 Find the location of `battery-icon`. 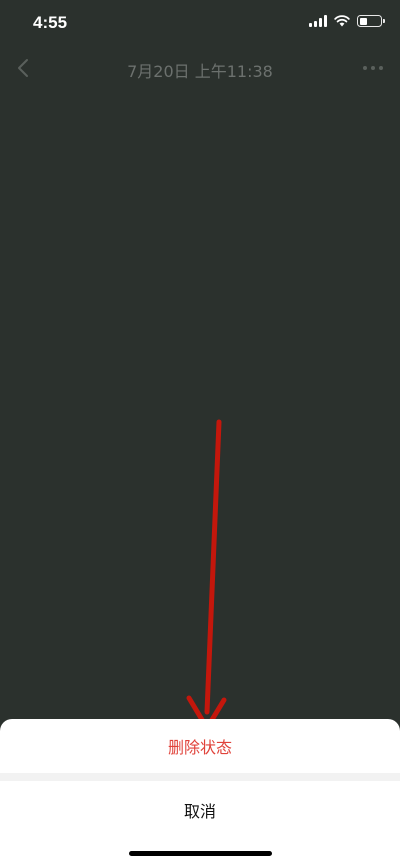

battery-icon is located at coordinates (371, 21).